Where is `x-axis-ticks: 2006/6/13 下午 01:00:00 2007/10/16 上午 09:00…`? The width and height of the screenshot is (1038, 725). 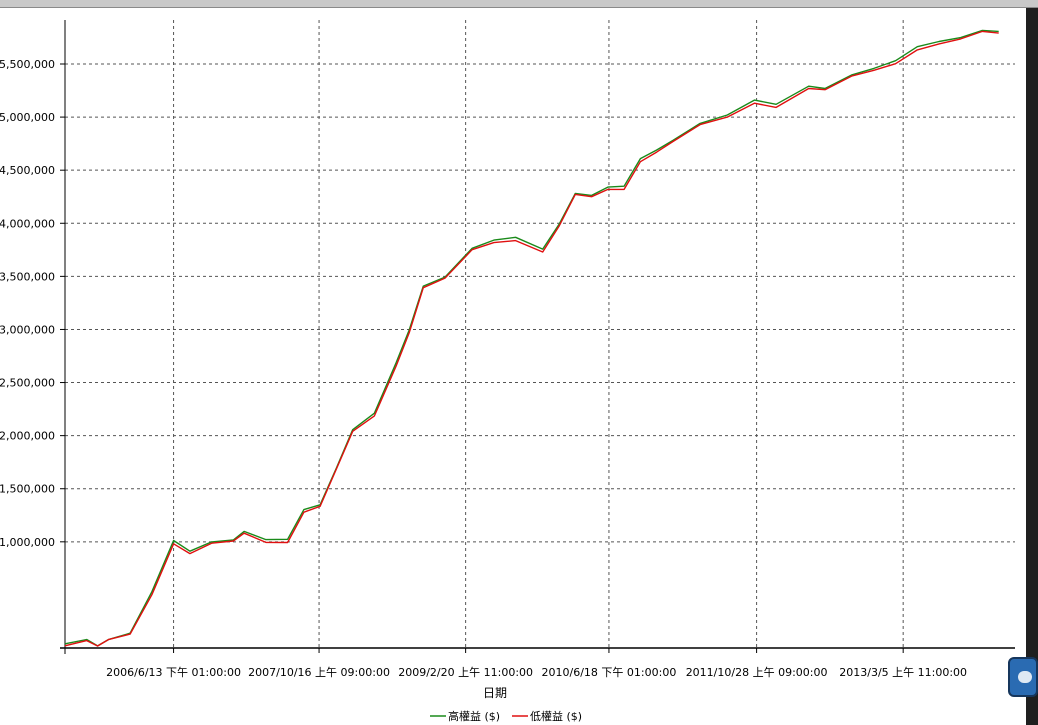
x-axis-ticks: 2006/6/13 下午 01:00:00 2007/10/16 上午 09:00… is located at coordinates (536, 663).